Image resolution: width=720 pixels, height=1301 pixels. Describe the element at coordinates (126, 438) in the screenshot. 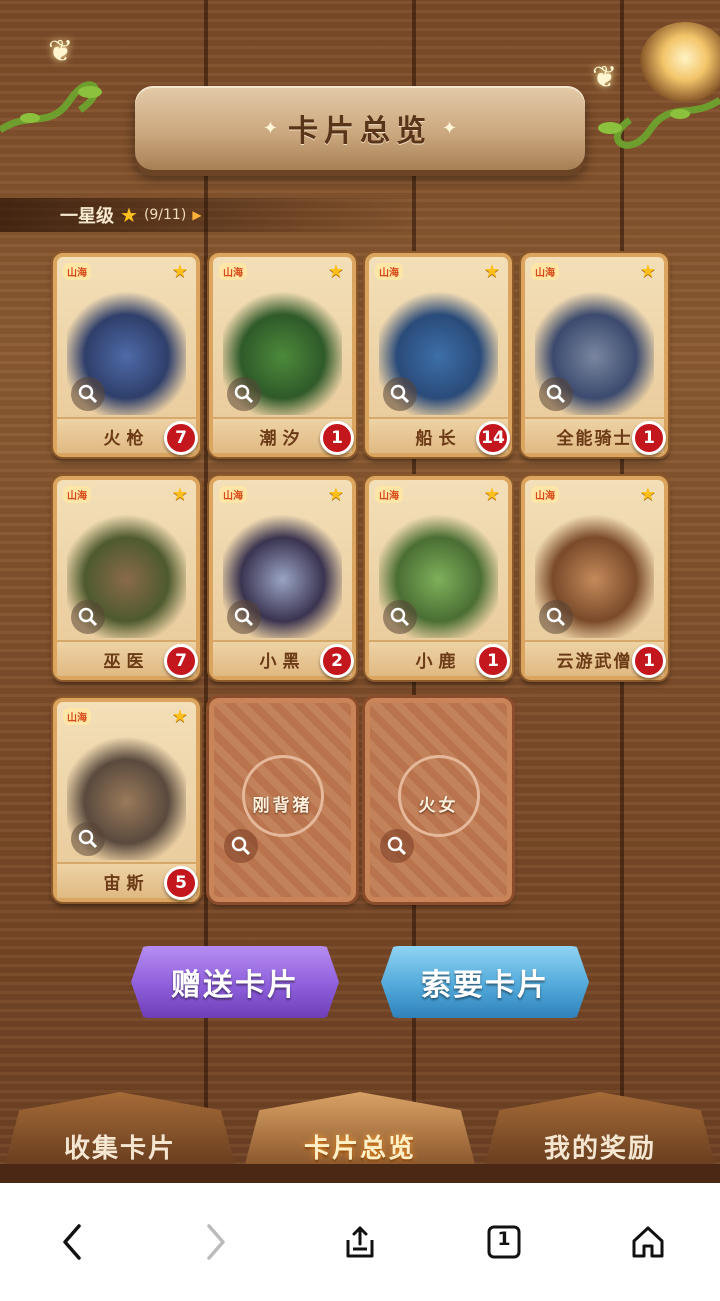

I see `card-name: 火枪` at that location.